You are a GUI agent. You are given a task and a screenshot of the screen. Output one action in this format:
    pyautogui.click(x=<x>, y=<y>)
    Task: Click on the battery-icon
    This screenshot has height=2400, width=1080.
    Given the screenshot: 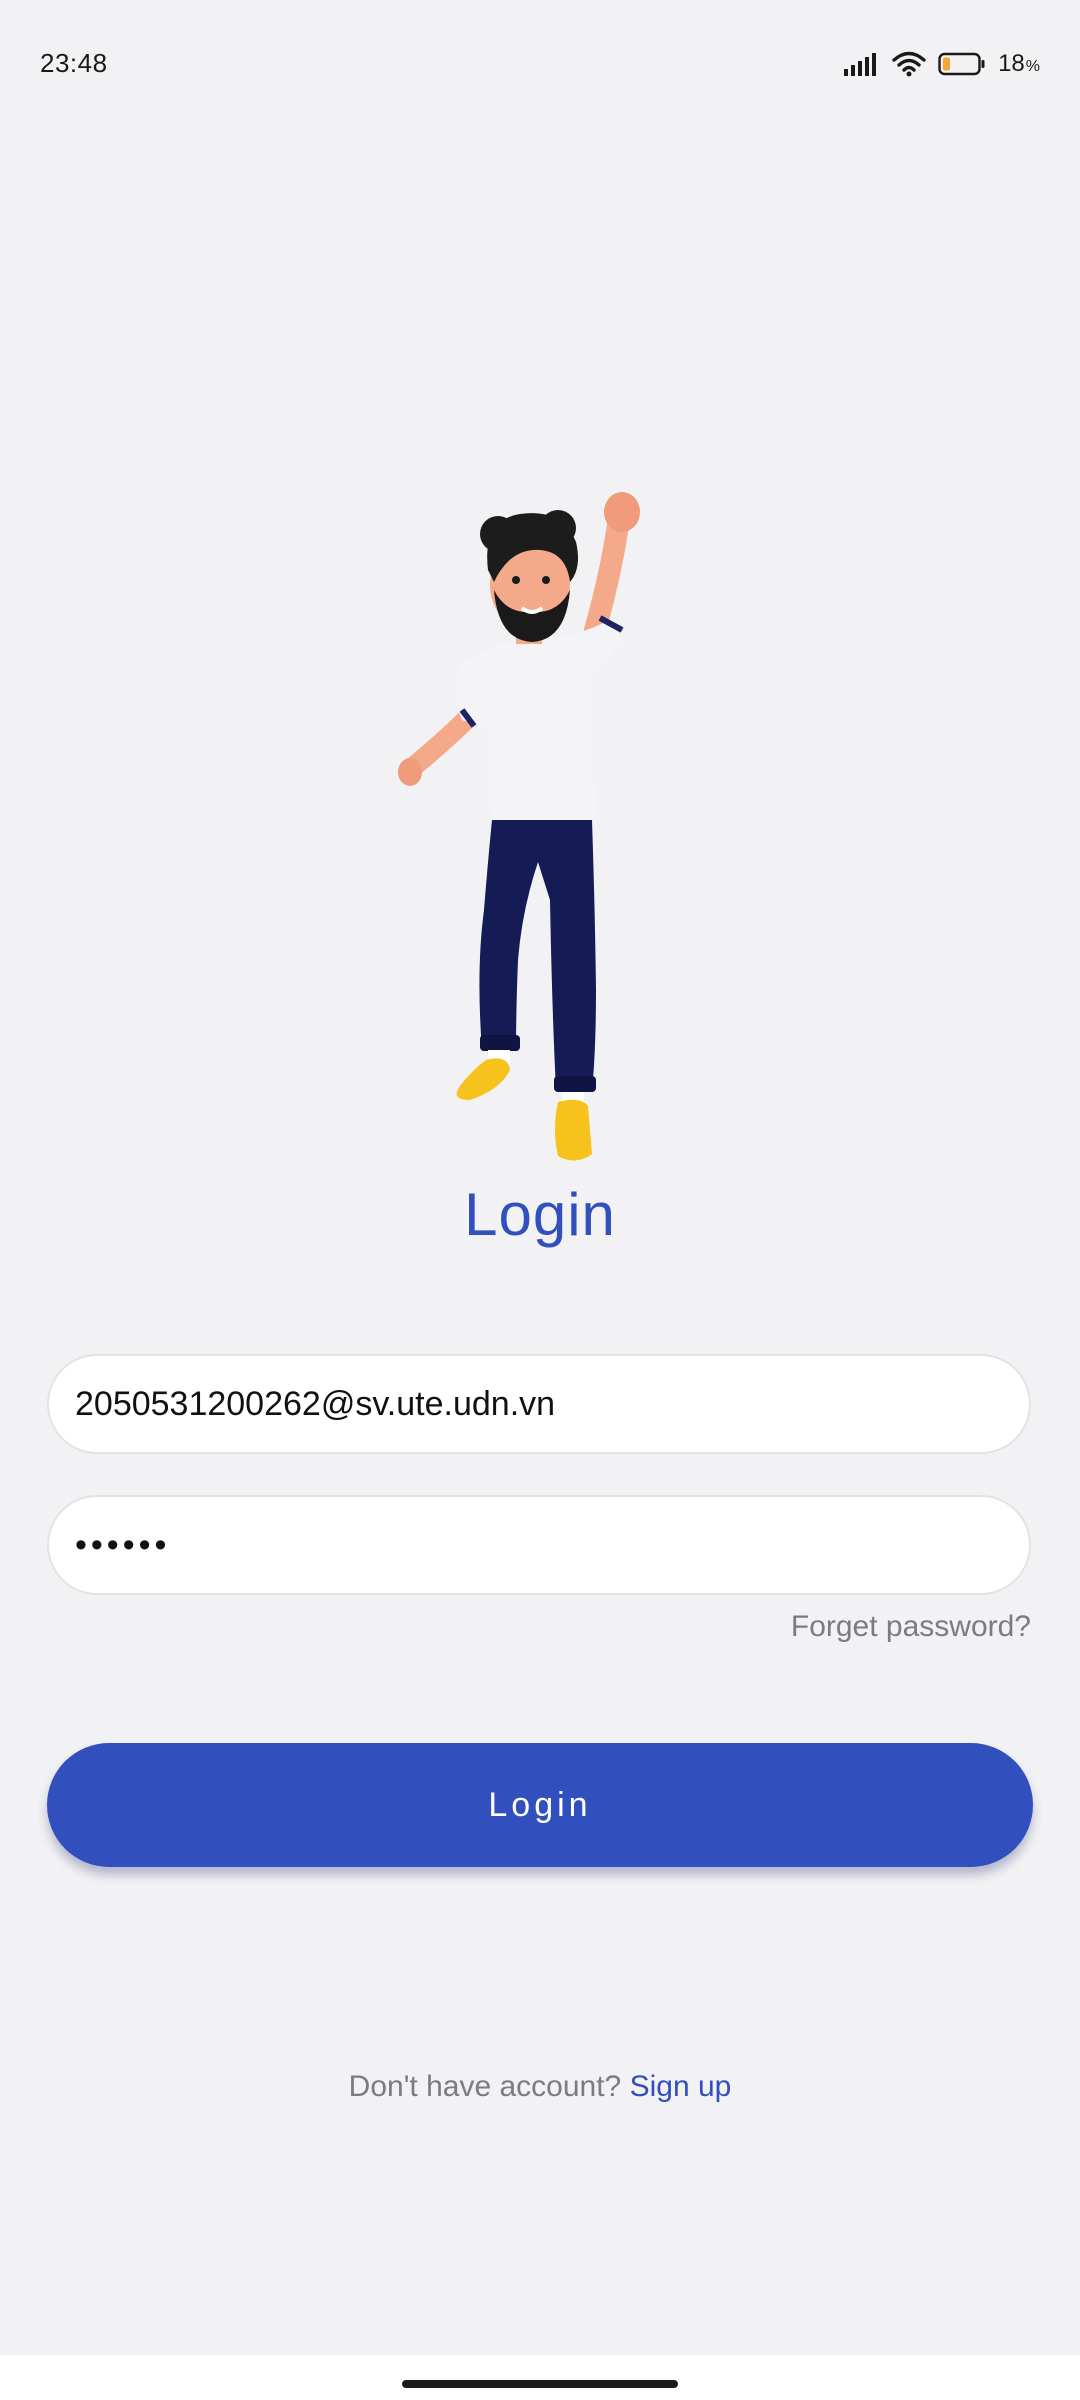 What is the action you would take?
    pyautogui.click(x=962, y=64)
    